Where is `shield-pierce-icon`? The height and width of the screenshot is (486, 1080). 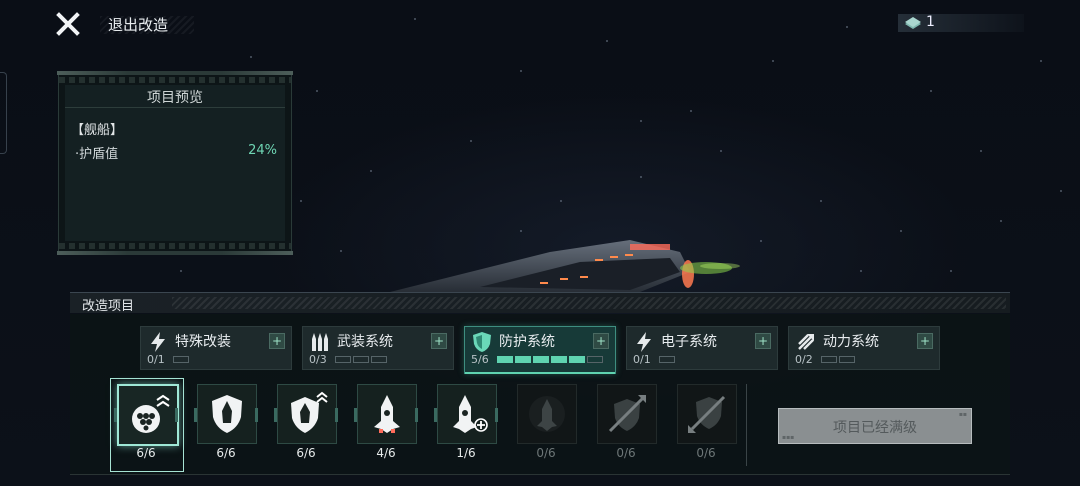
shield-pierce-icon is located at coordinates (627, 414).